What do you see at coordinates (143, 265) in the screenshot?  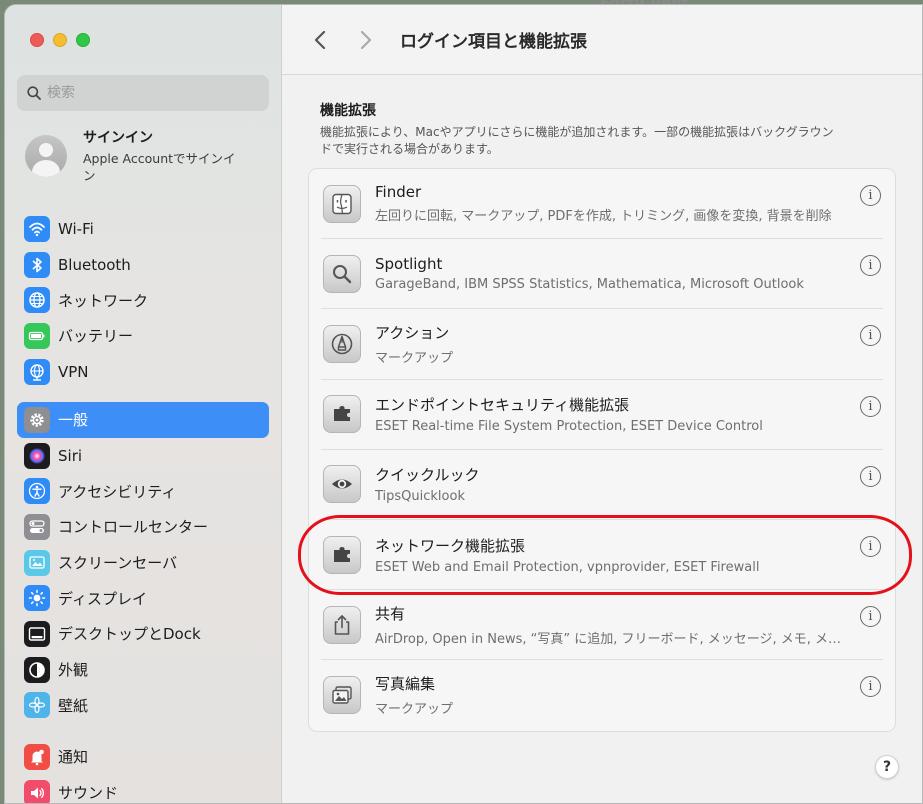 I see `sidebar-item-bluetooth: Bluetooth` at bounding box center [143, 265].